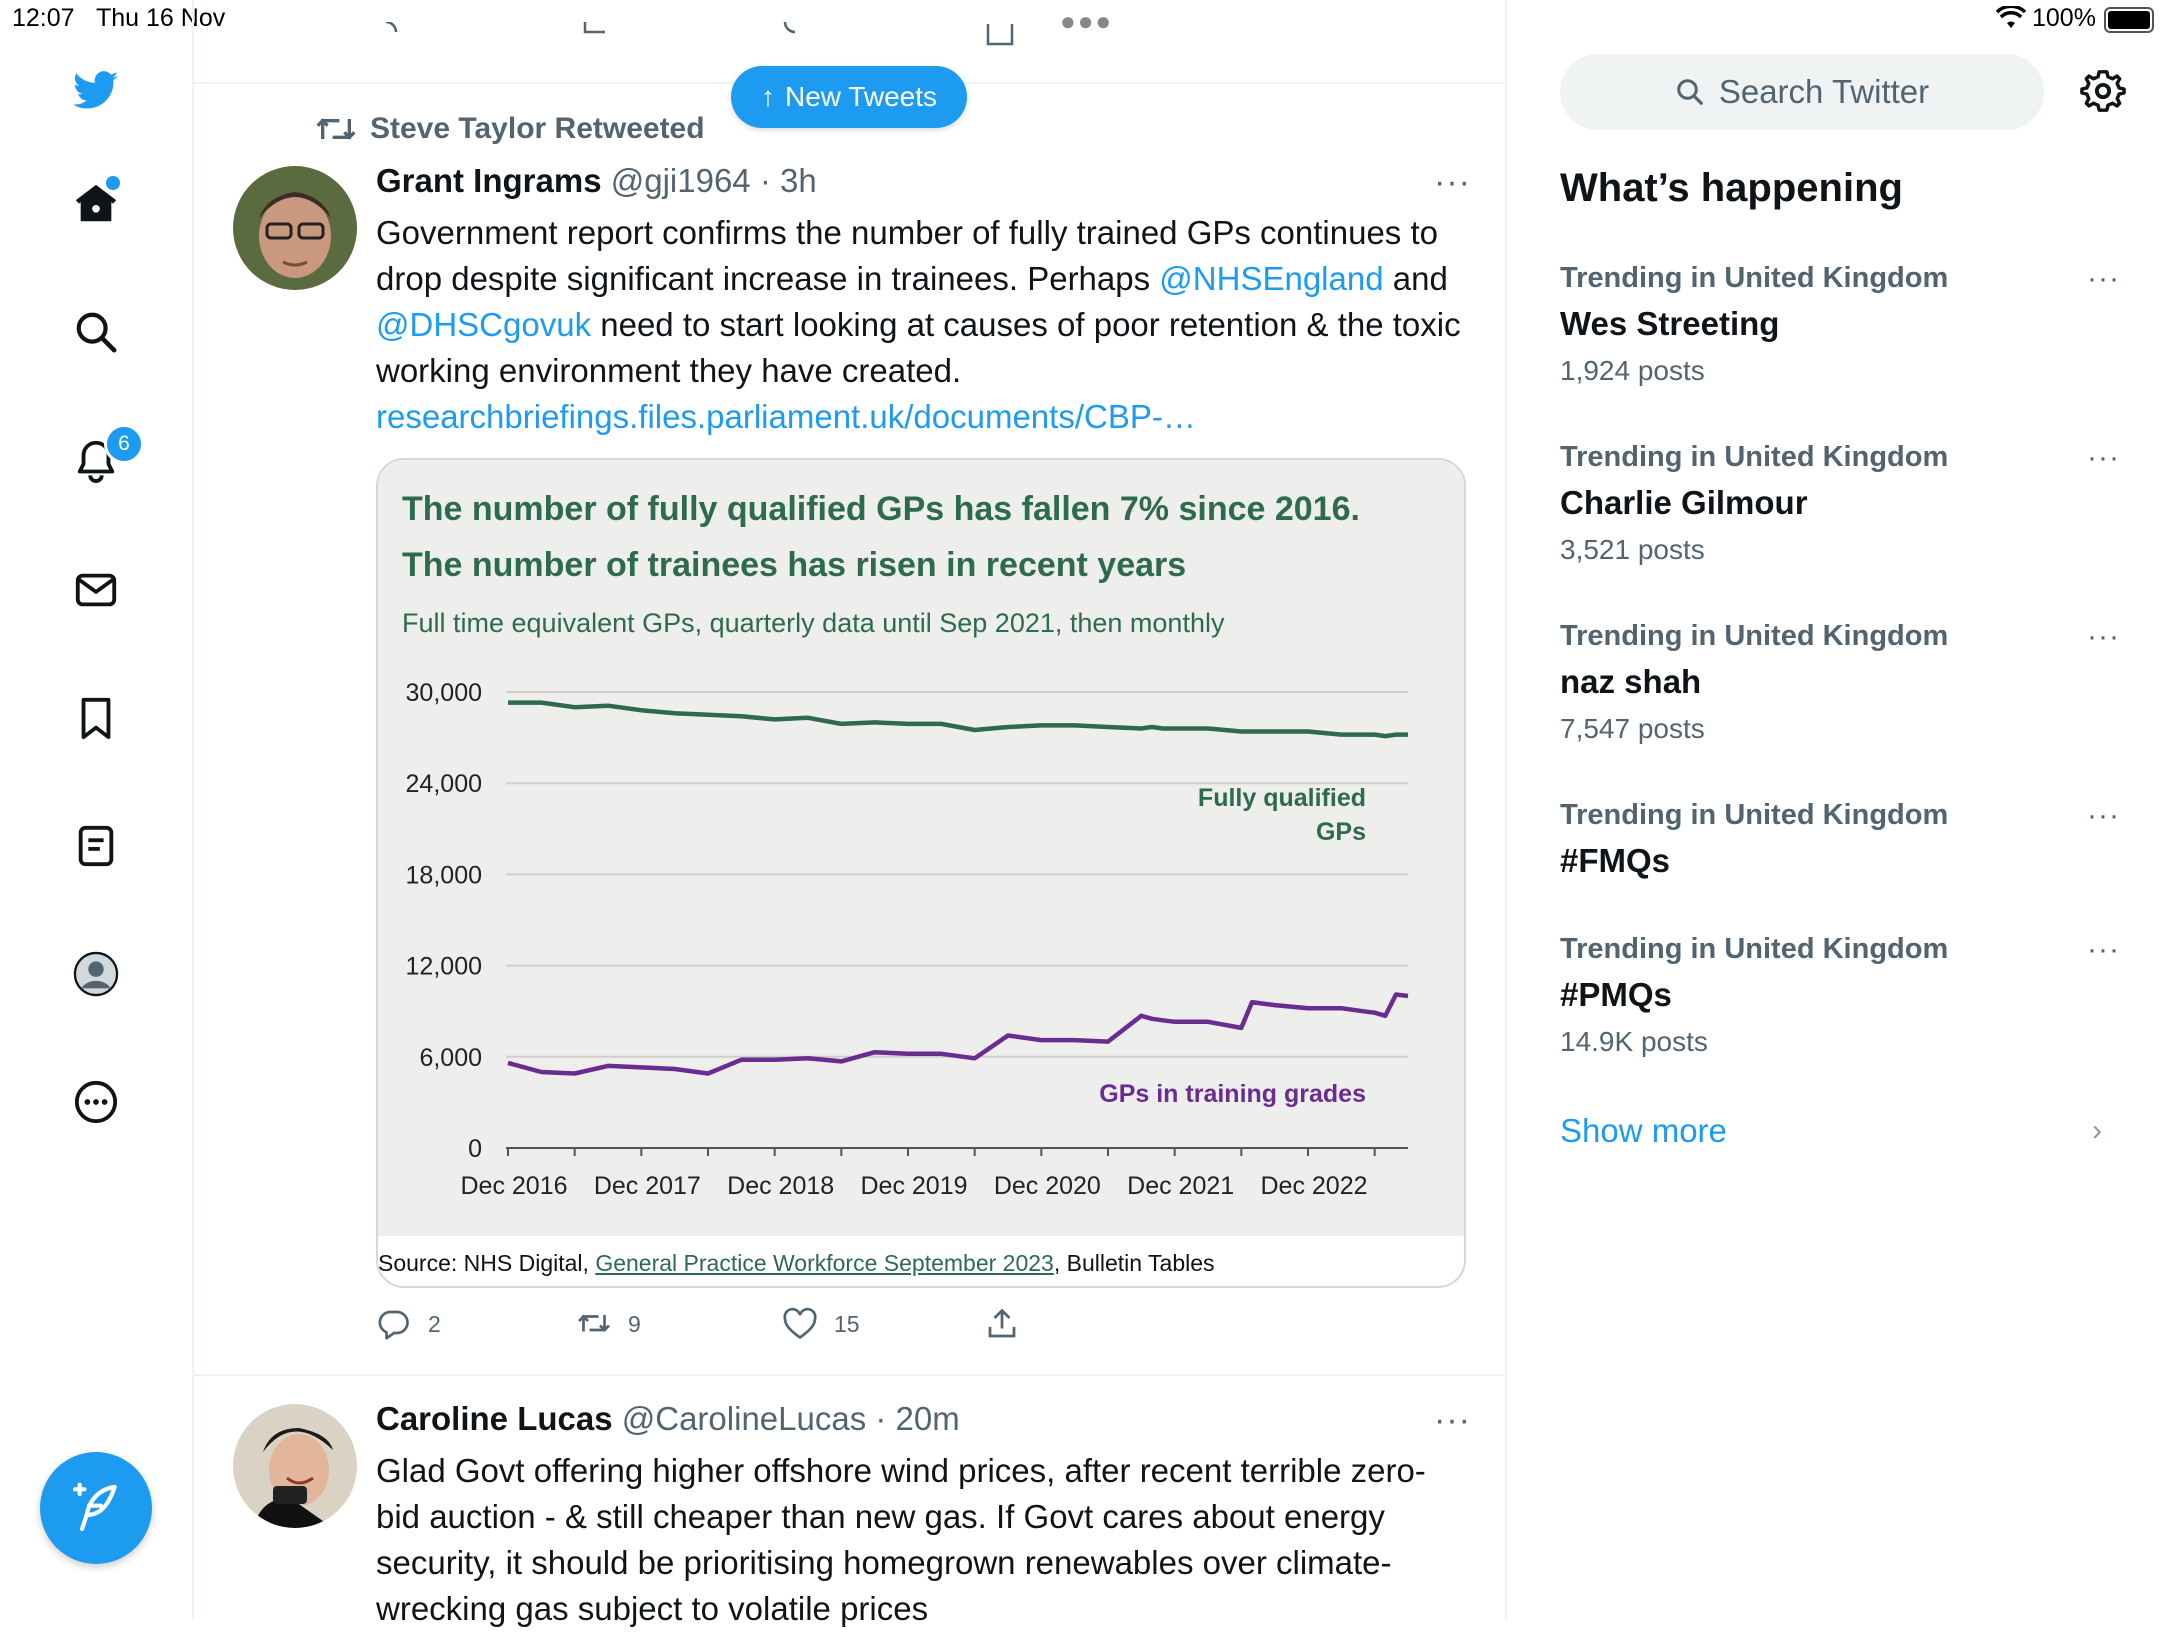 This screenshot has width=2160, height=1632. What do you see at coordinates (1341, 832) in the screenshot?
I see `series-label-fully-qualified: GPs` at bounding box center [1341, 832].